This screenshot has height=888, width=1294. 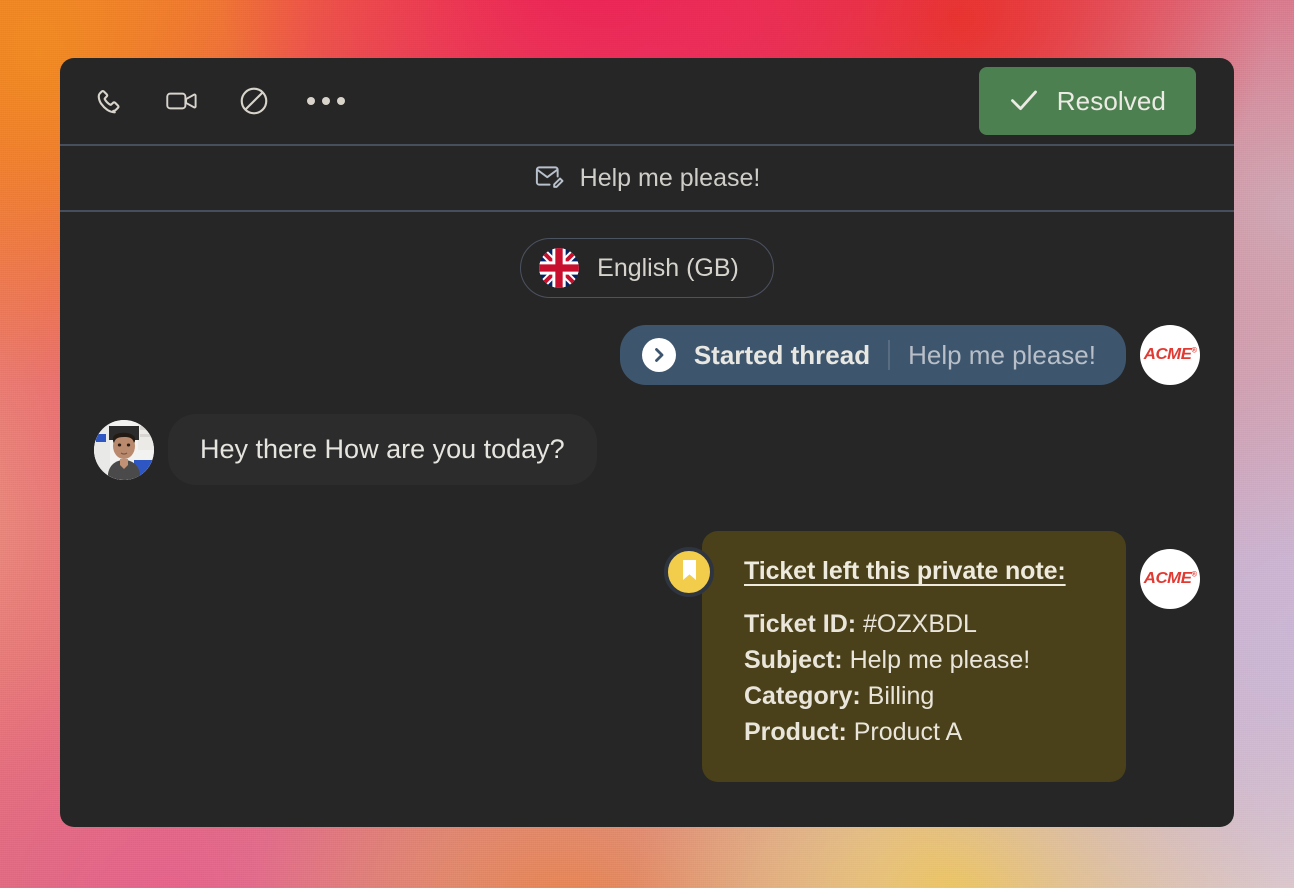 What do you see at coordinates (124, 449) in the screenshot?
I see `agent-photo-avatar` at bounding box center [124, 449].